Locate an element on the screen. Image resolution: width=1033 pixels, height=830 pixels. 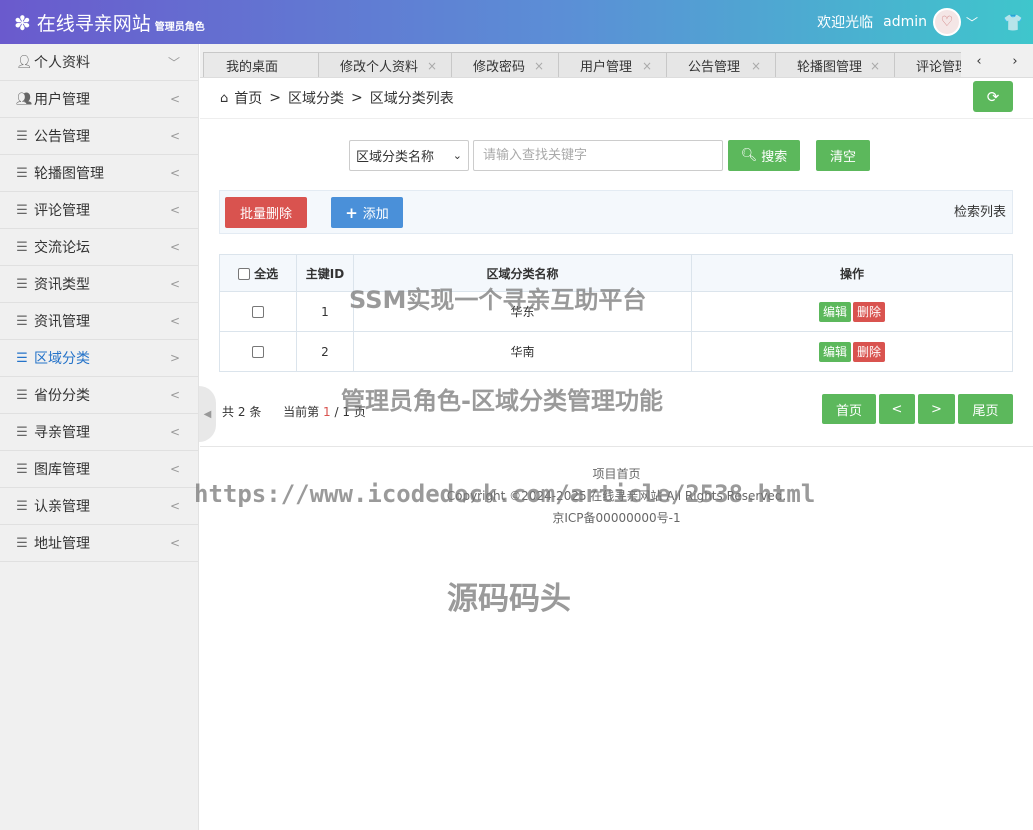
site-title: 在线寻亲网站 is located at coordinates (93, 24).